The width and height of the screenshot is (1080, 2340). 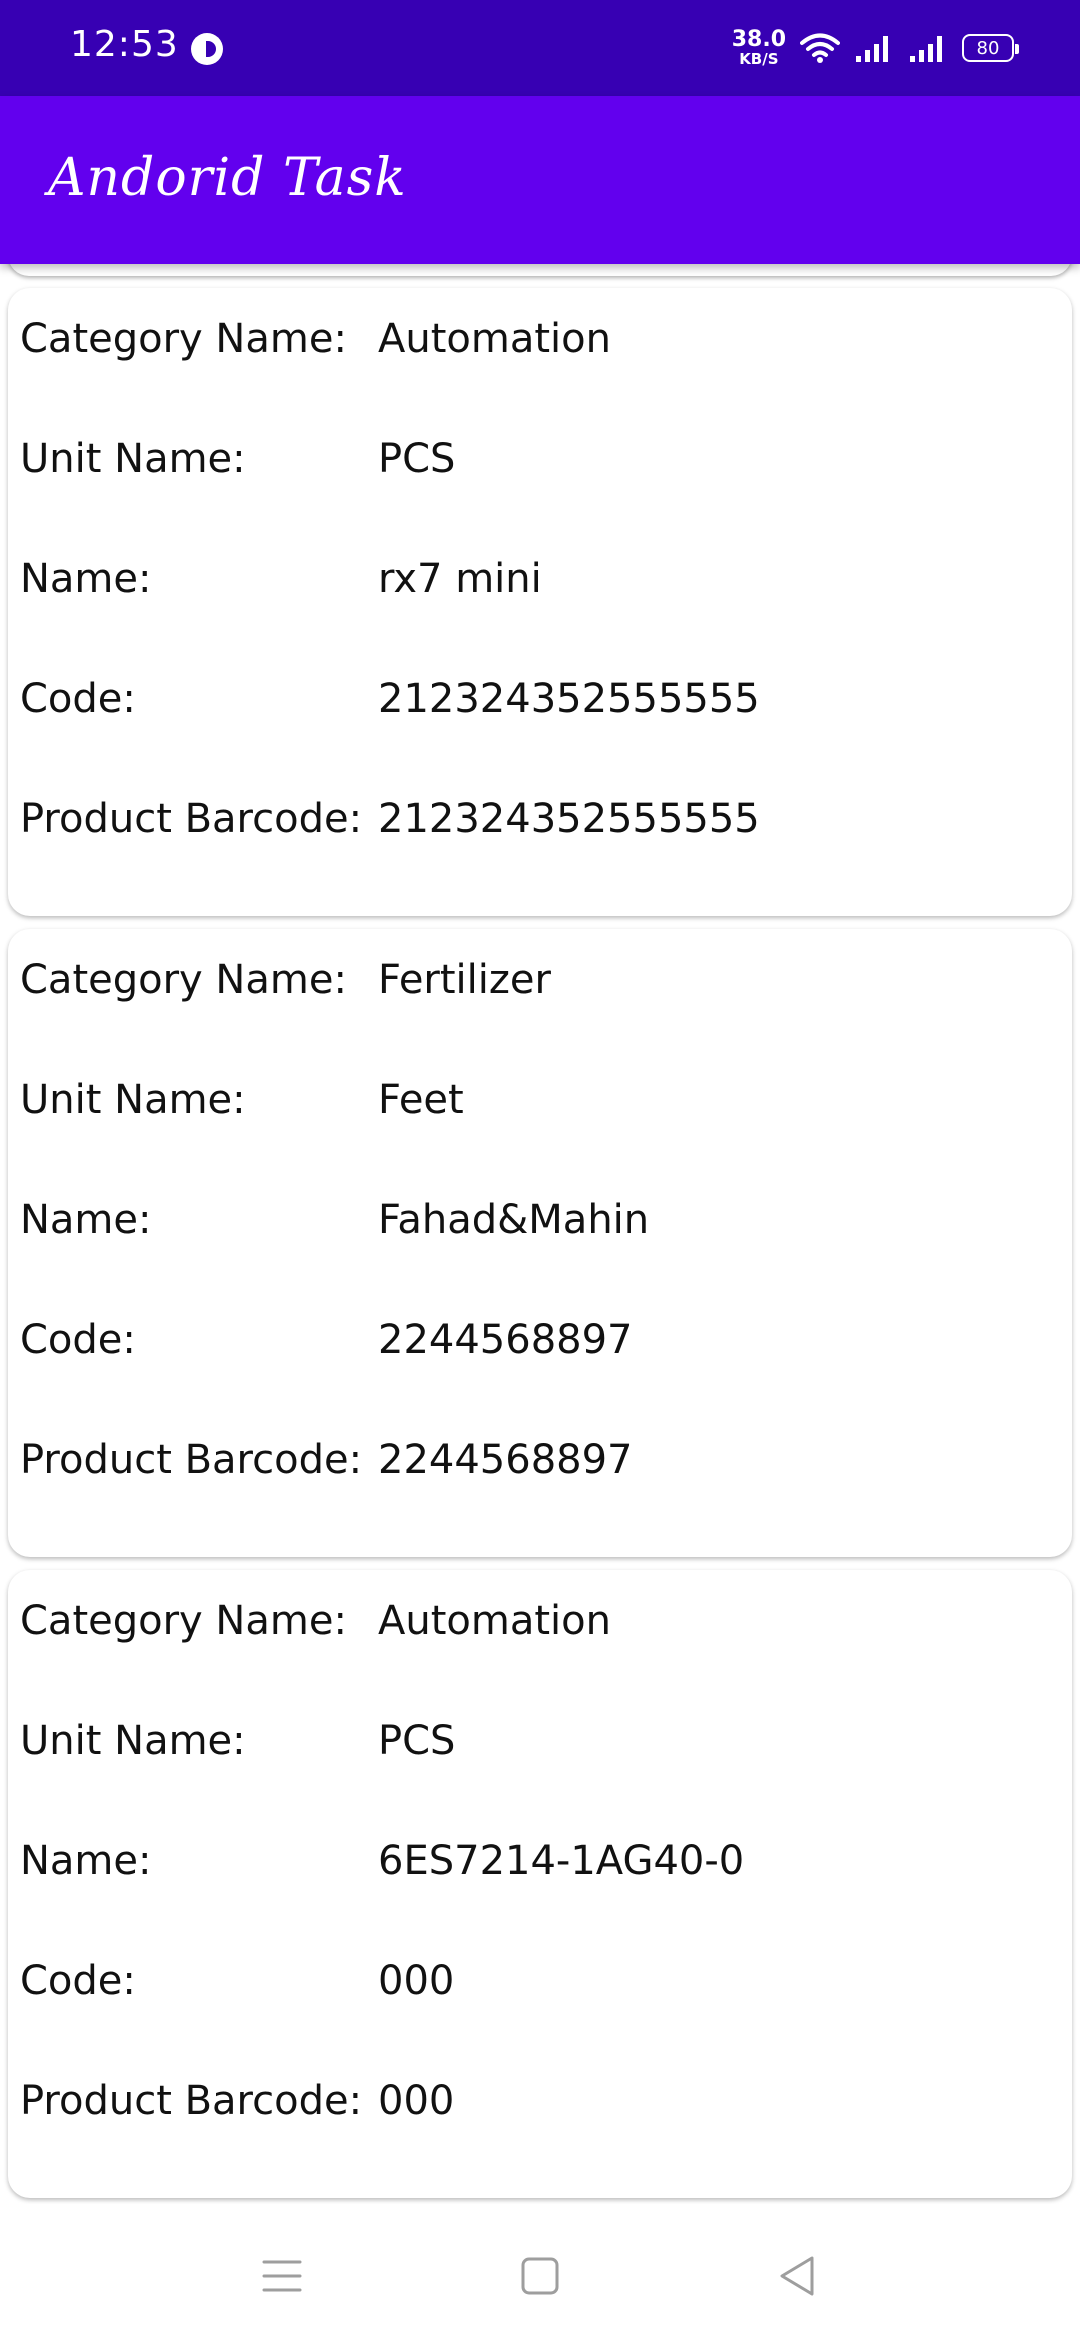 I want to click on app-bar: Andorid Task, so click(x=540, y=180).